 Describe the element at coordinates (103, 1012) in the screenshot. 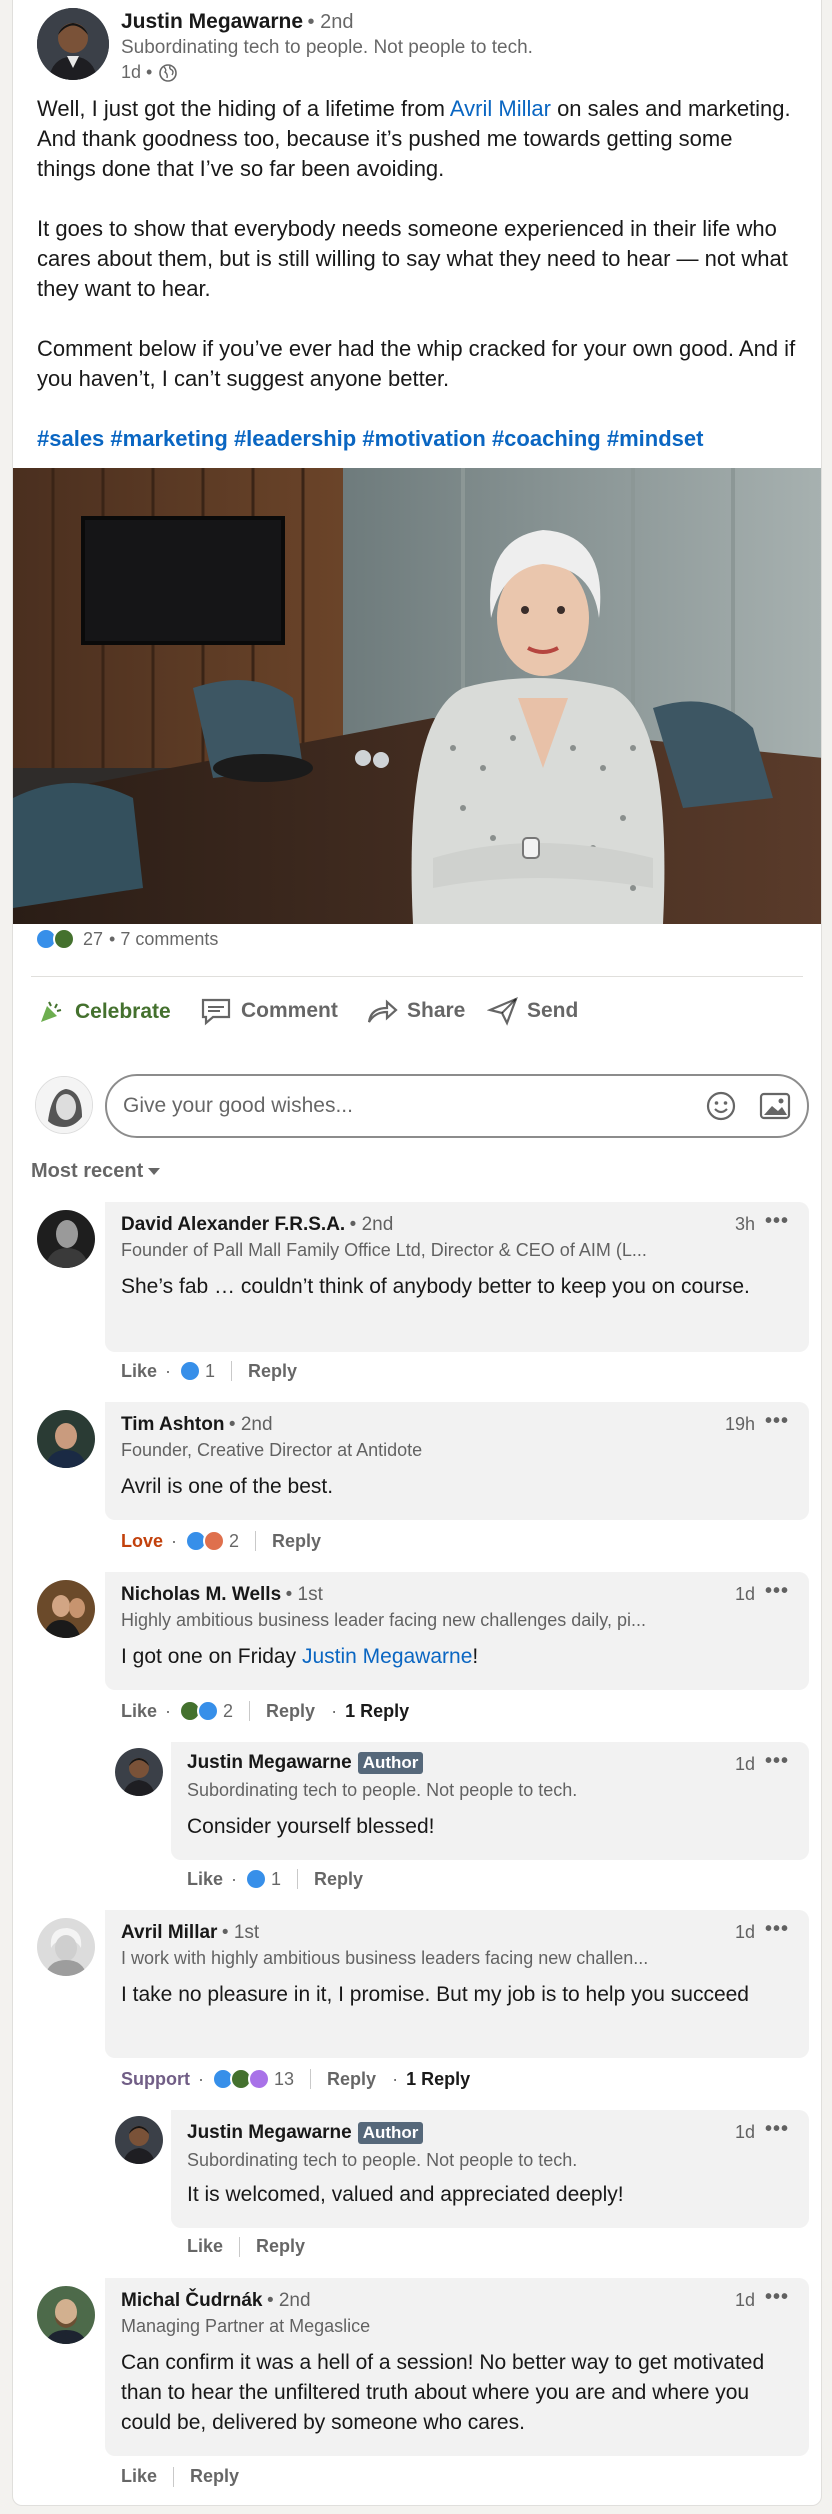

I see `celebrate-button: Celebrate` at that location.